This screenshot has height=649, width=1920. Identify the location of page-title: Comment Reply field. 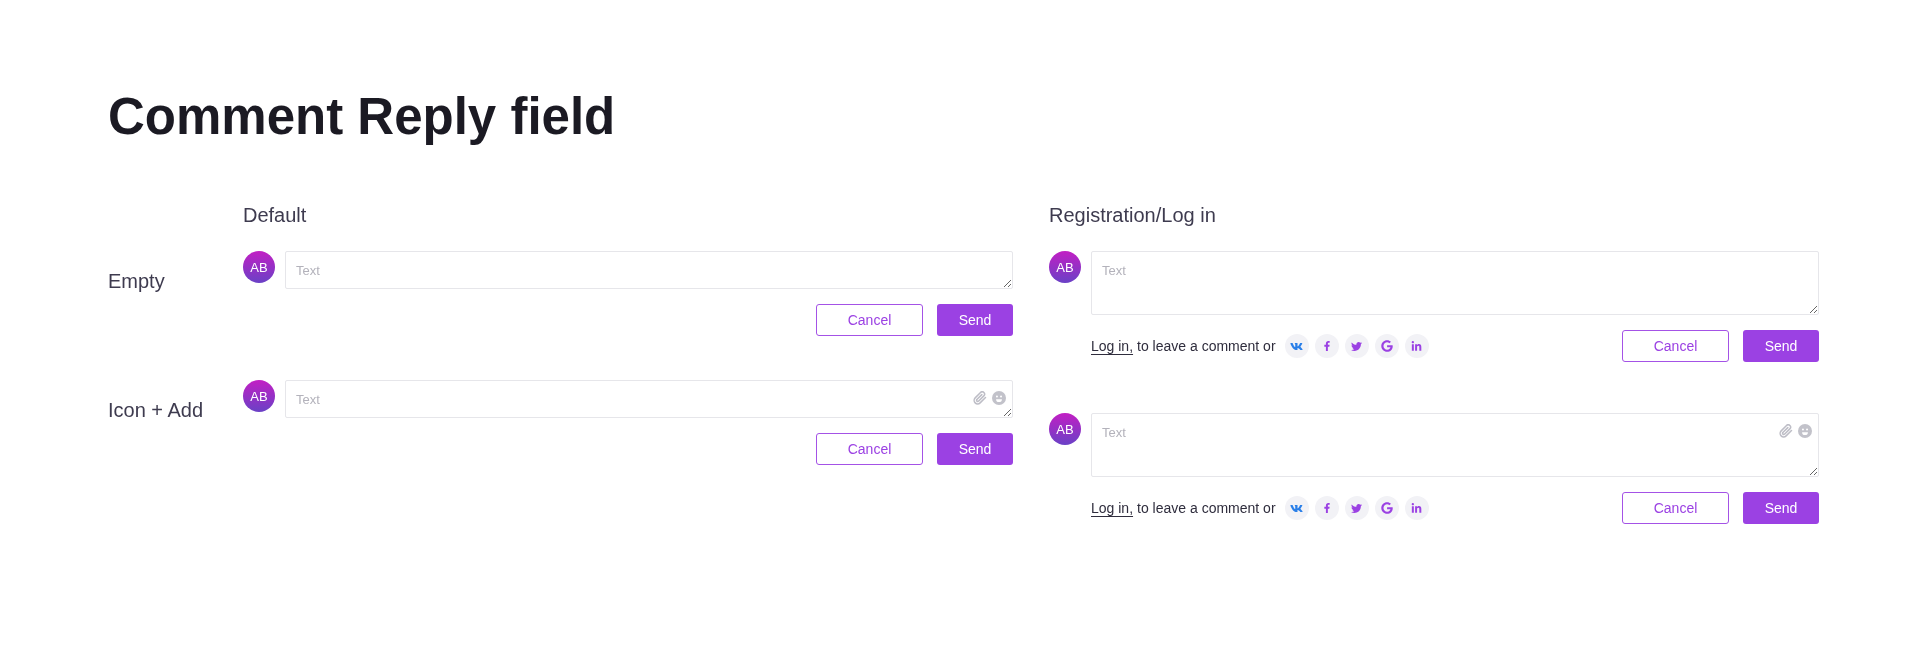
(362, 117).